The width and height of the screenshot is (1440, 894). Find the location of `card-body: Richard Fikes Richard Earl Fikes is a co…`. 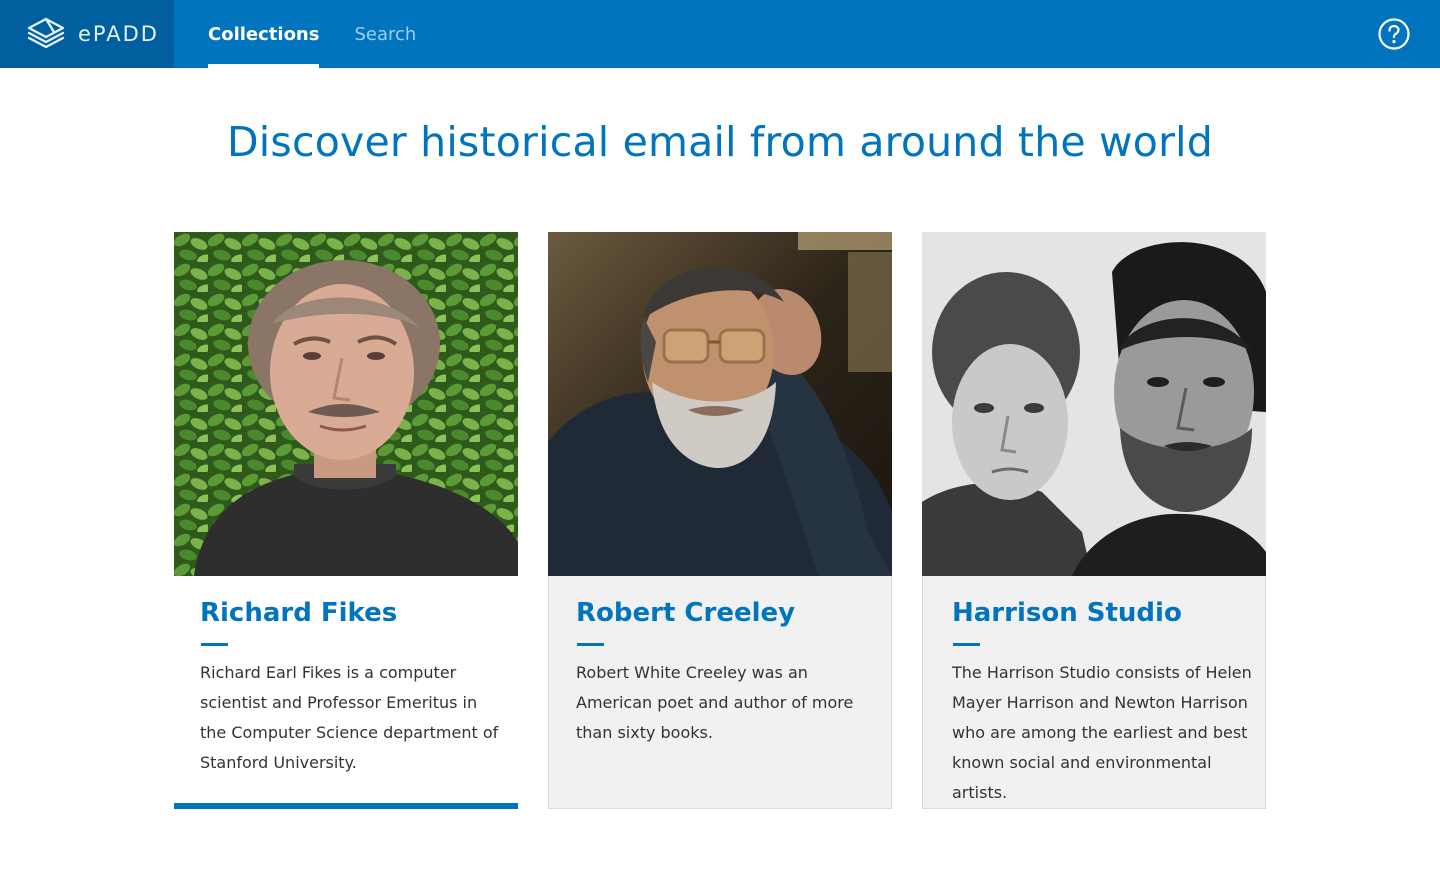

card-body: Richard Fikes Richard Earl Fikes is a co… is located at coordinates (346, 692).